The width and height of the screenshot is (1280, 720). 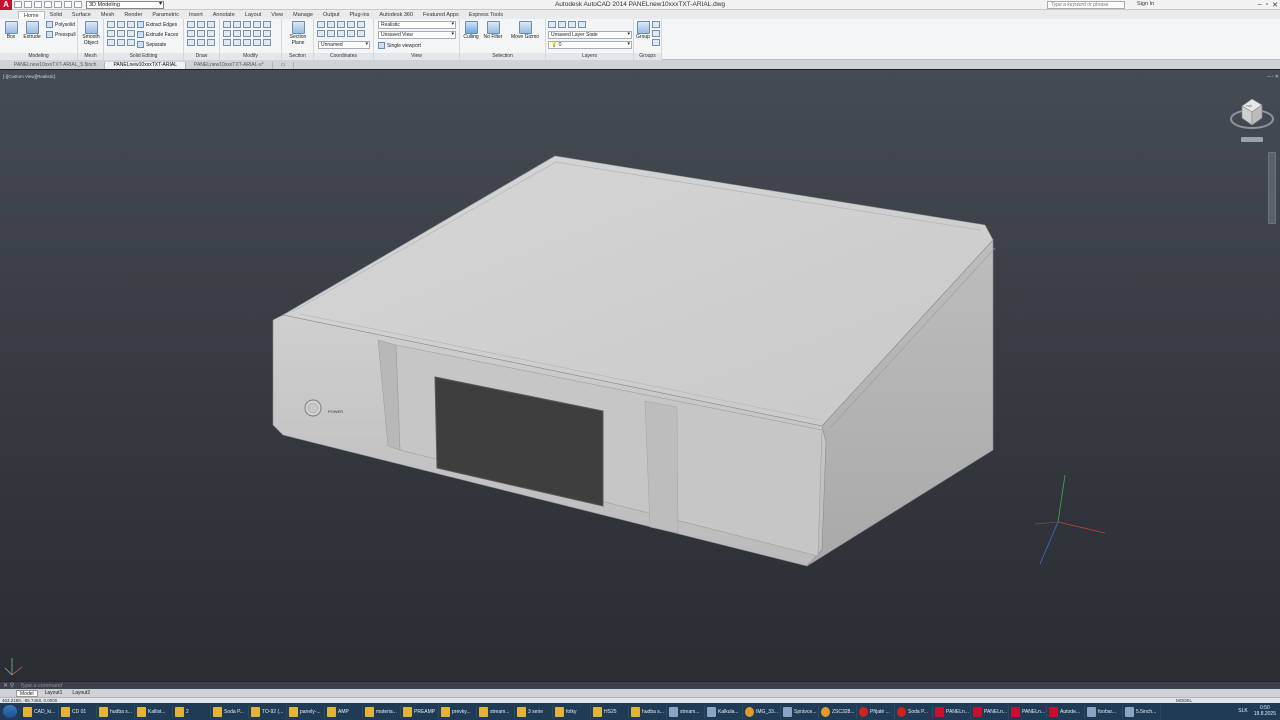 What do you see at coordinates (656, 42) in the screenshot?
I see `group-selection-icon` at bounding box center [656, 42].